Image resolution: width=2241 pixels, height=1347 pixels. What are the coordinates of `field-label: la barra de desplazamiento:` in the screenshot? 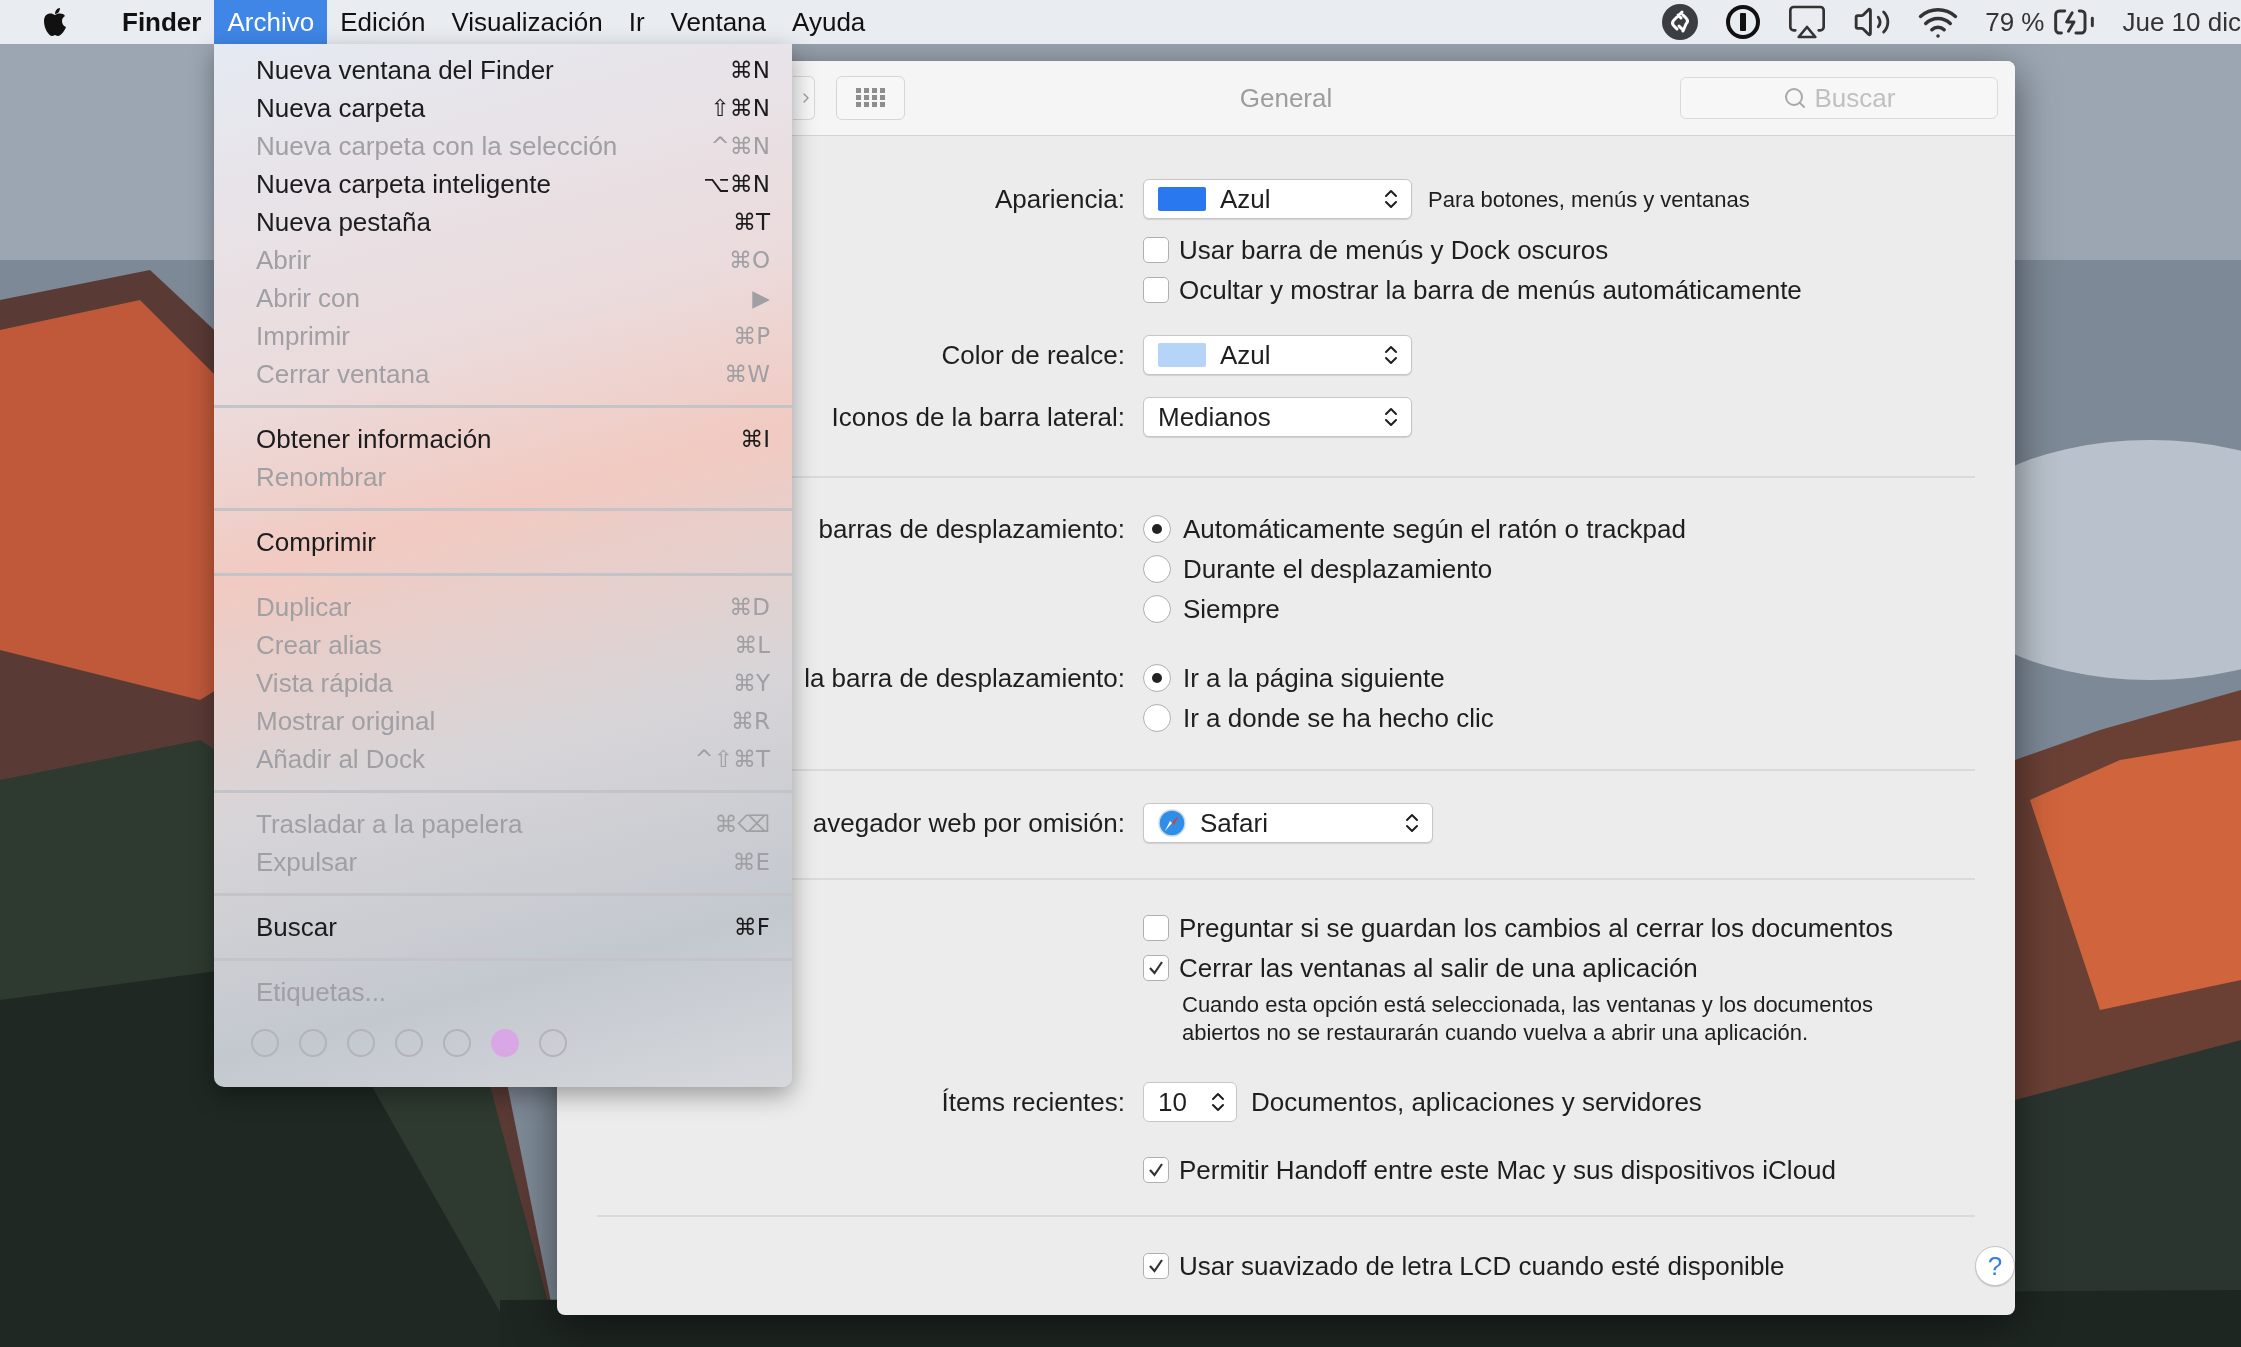 It's located at (964, 678).